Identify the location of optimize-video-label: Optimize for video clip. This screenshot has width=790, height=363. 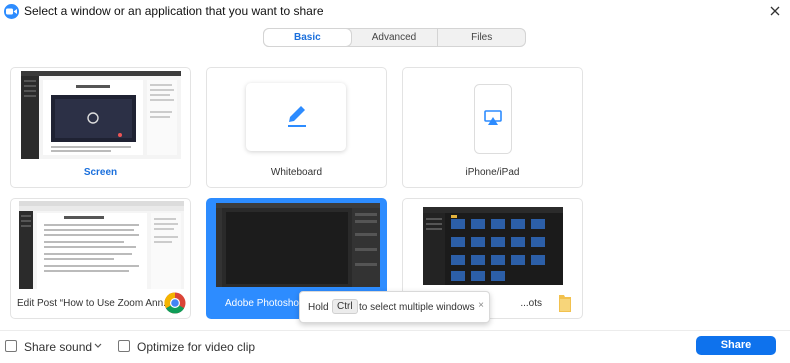
(196, 347).